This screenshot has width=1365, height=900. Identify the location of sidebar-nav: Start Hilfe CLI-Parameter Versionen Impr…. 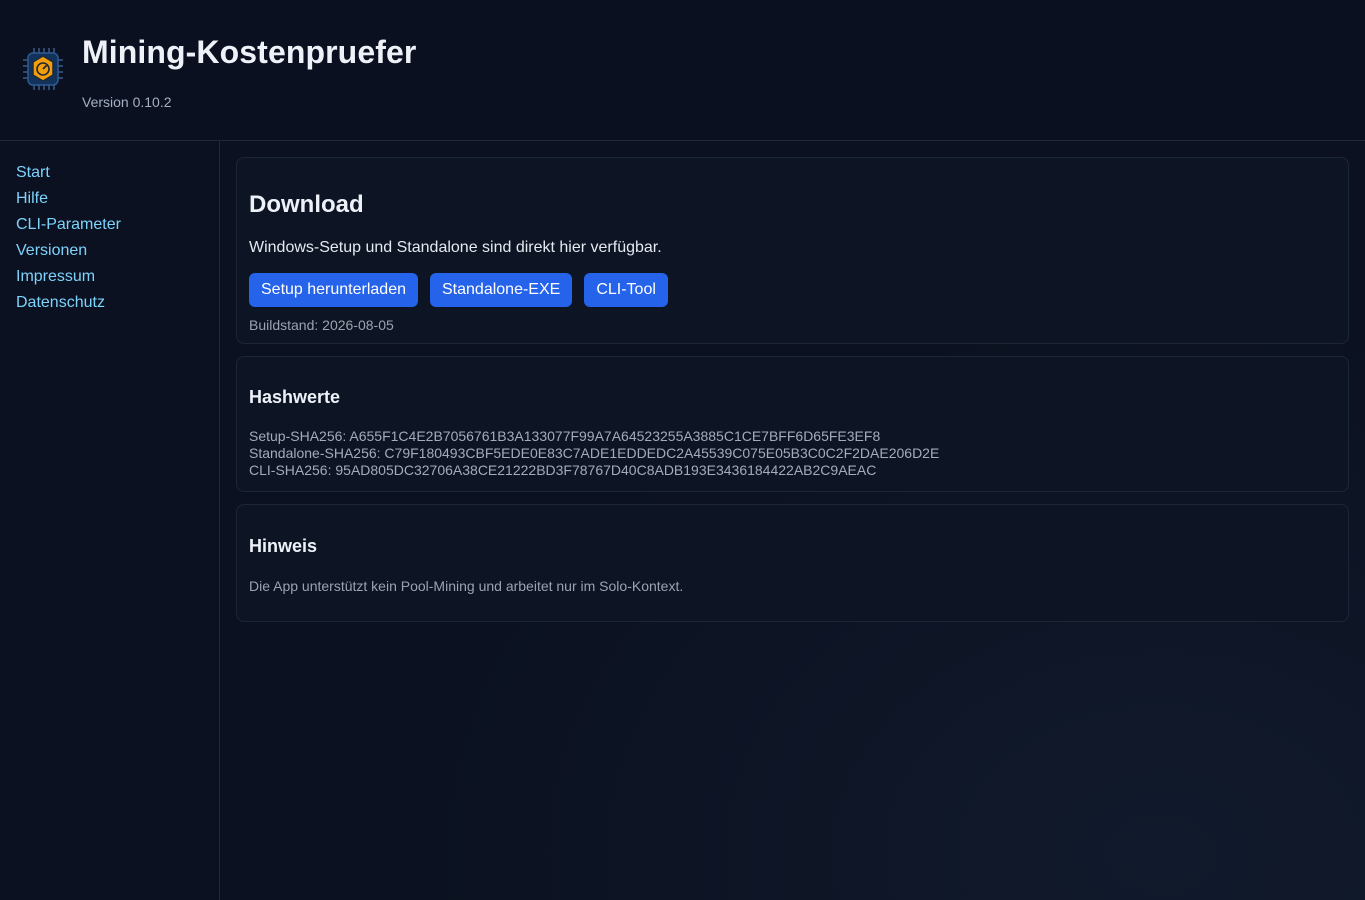
(109, 230).